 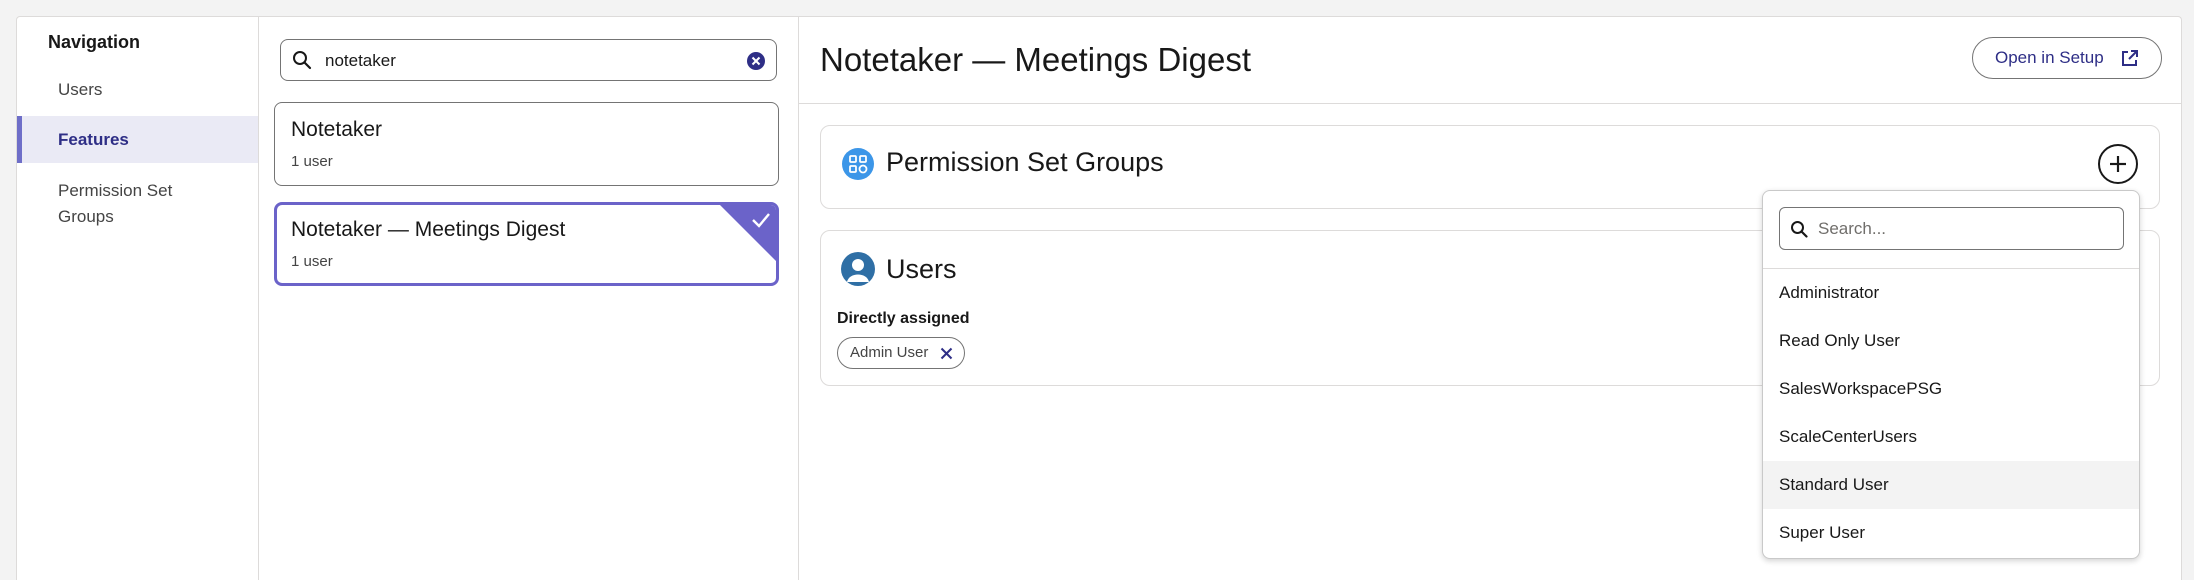 What do you see at coordinates (115, 190) in the screenshot?
I see `nav-item-label: Permission Set` at bounding box center [115, 190].